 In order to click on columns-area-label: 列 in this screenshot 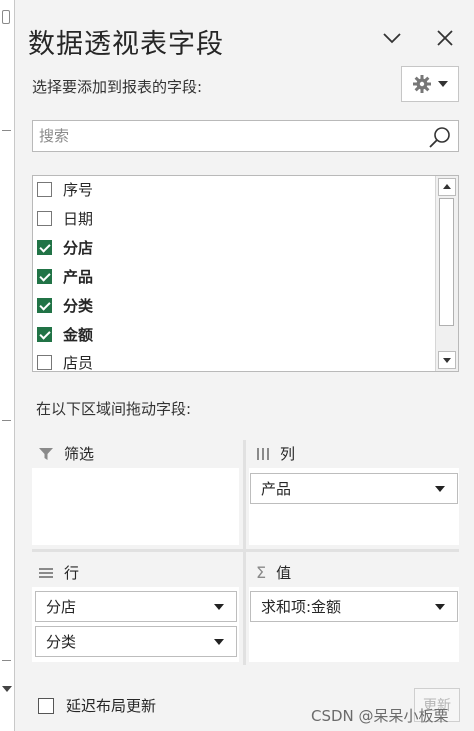, I will do `click(288, 454)`.